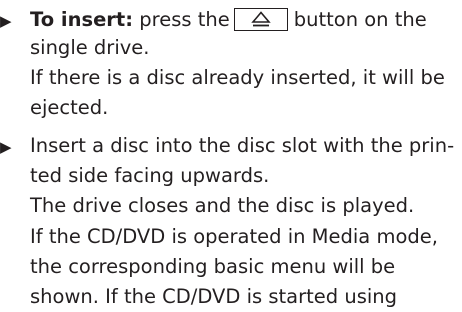 The width and height of the screenshot is (462, 312). I want to click on step1-line2: single drive., so click(90, 47).